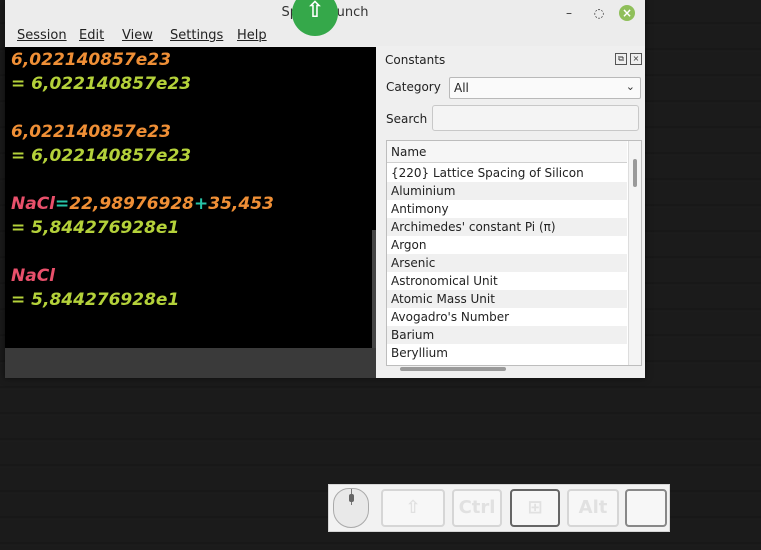  Describe the element at coordinates (477, 508) in the screenshot. I see `key-ctrl: Ctrl` at that location.